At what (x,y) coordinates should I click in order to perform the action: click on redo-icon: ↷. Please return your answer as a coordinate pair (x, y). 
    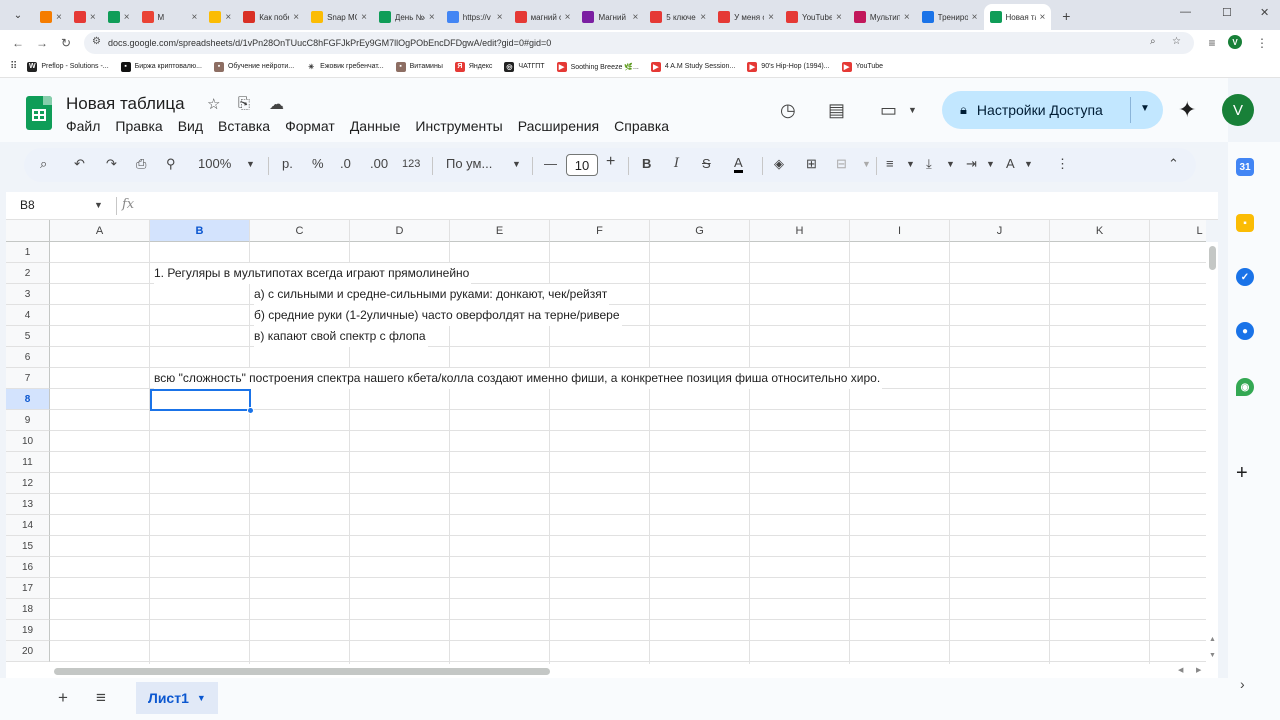
    Looking at the image, I should click on (111, 164).